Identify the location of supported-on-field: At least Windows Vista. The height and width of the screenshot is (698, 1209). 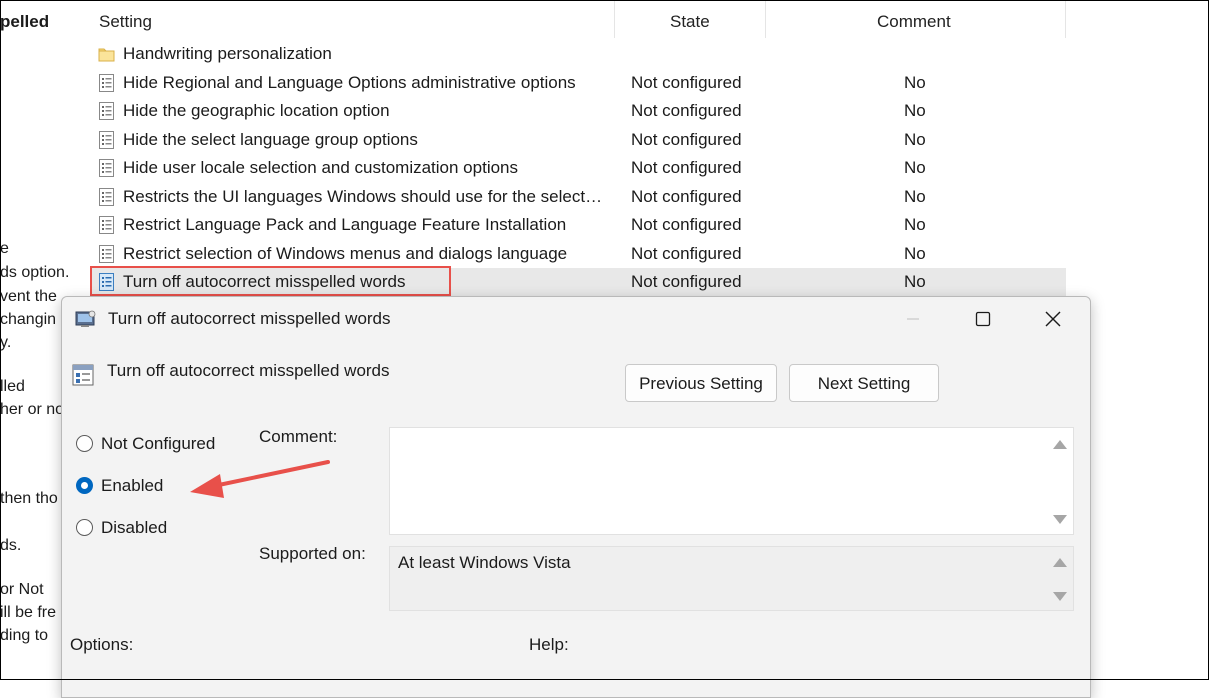
(731, 578).